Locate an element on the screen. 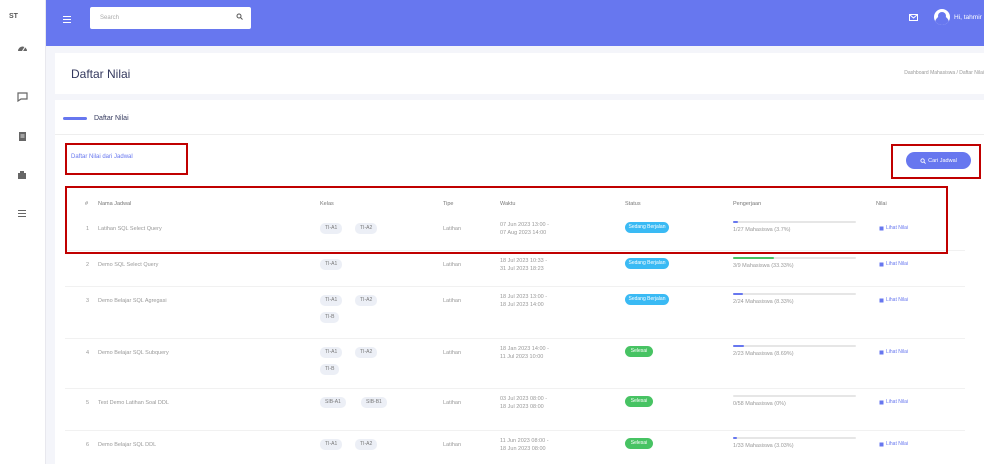  schedule-name: Demo Belajar SQL DDL is located at coordinates (127, 445).